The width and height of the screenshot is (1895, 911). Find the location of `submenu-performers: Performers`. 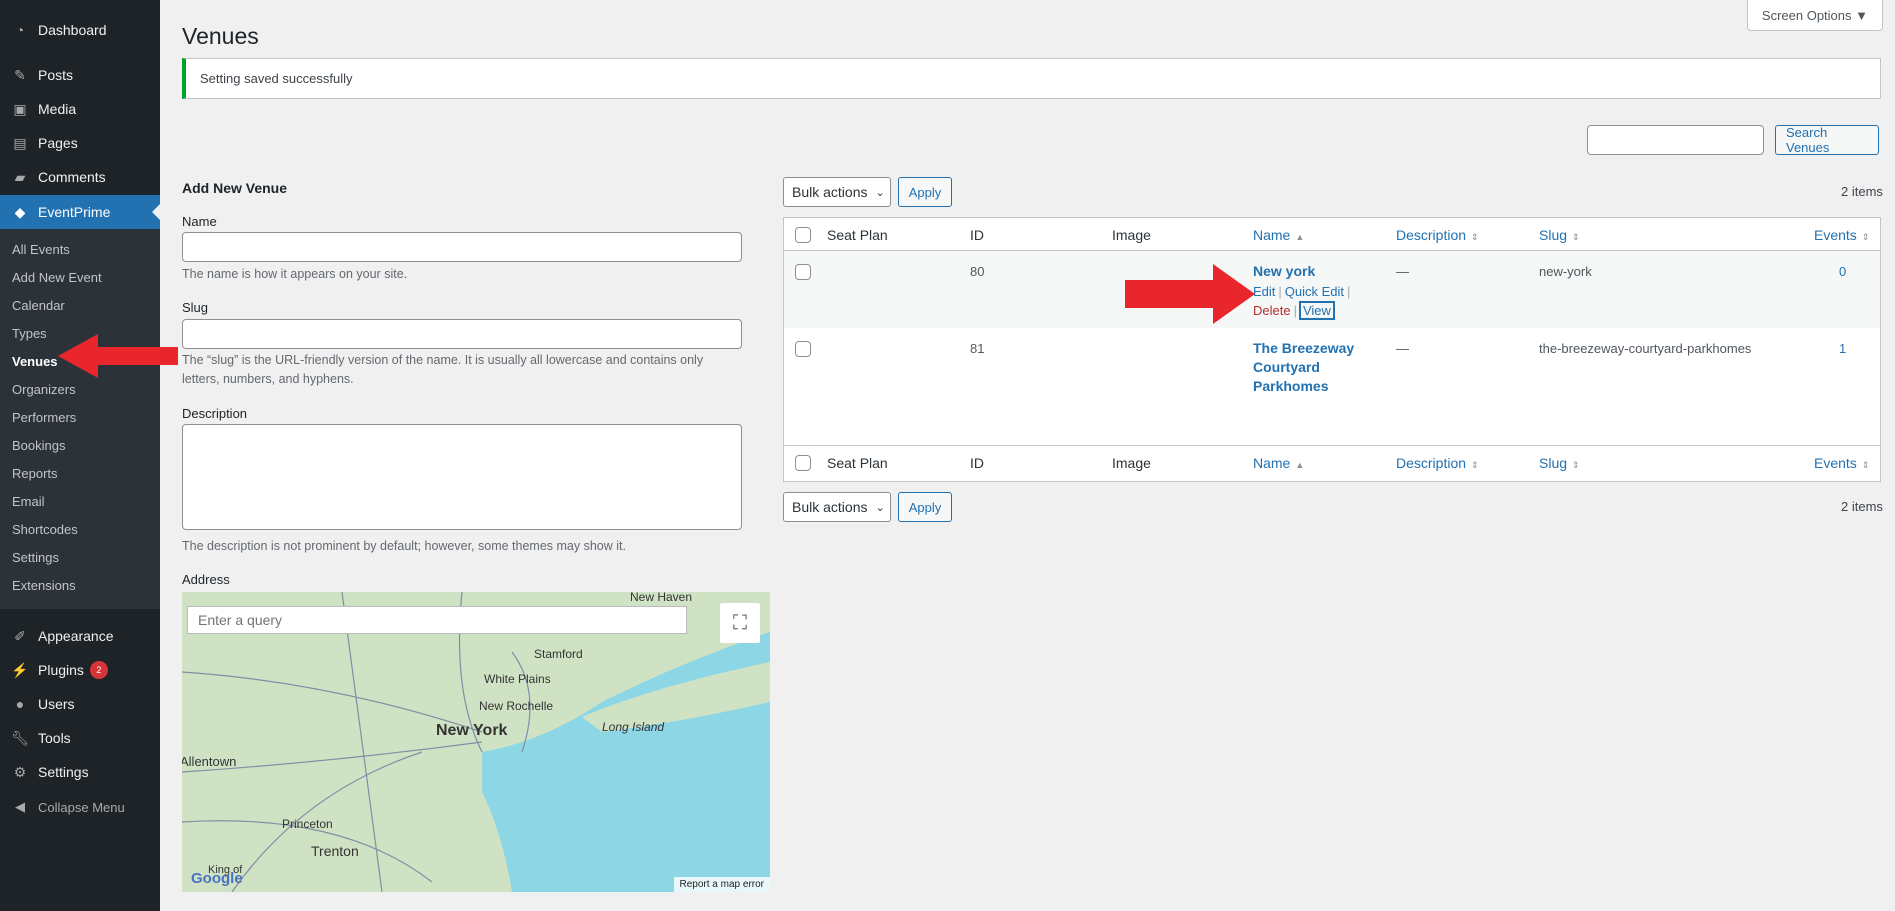

submenu-performers: Performers is located at coordinates (44, 417).